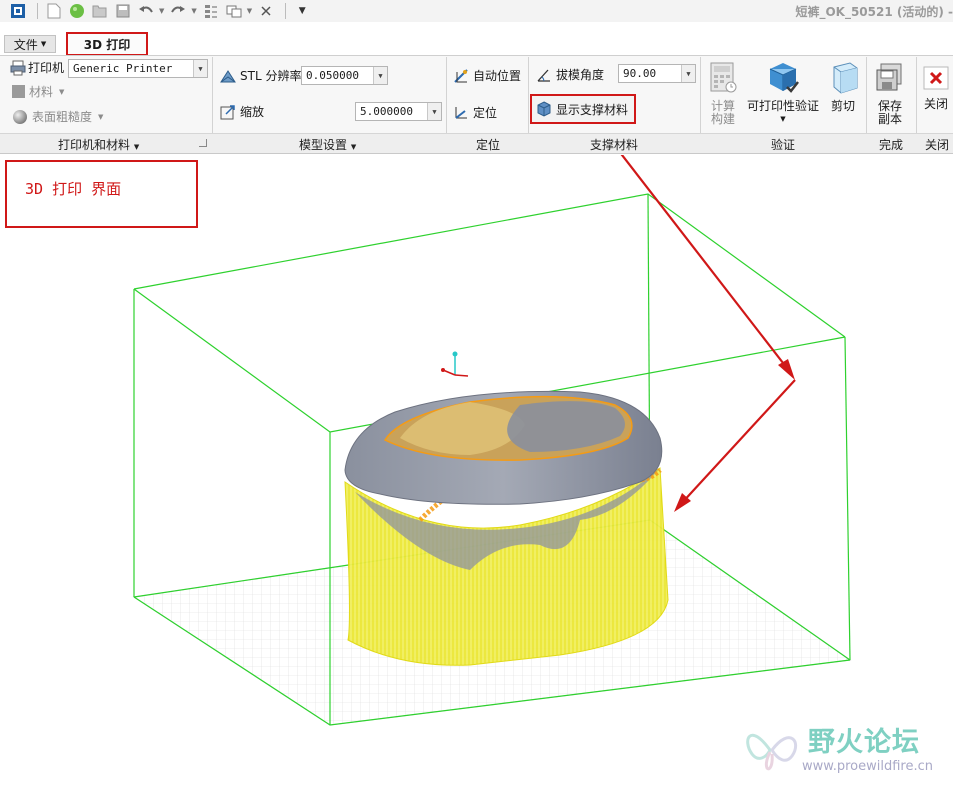  What do you see at coordinates (543, 75) in the screenshot?
I see `draft-angle-icon` at bounding box center [543, 75].